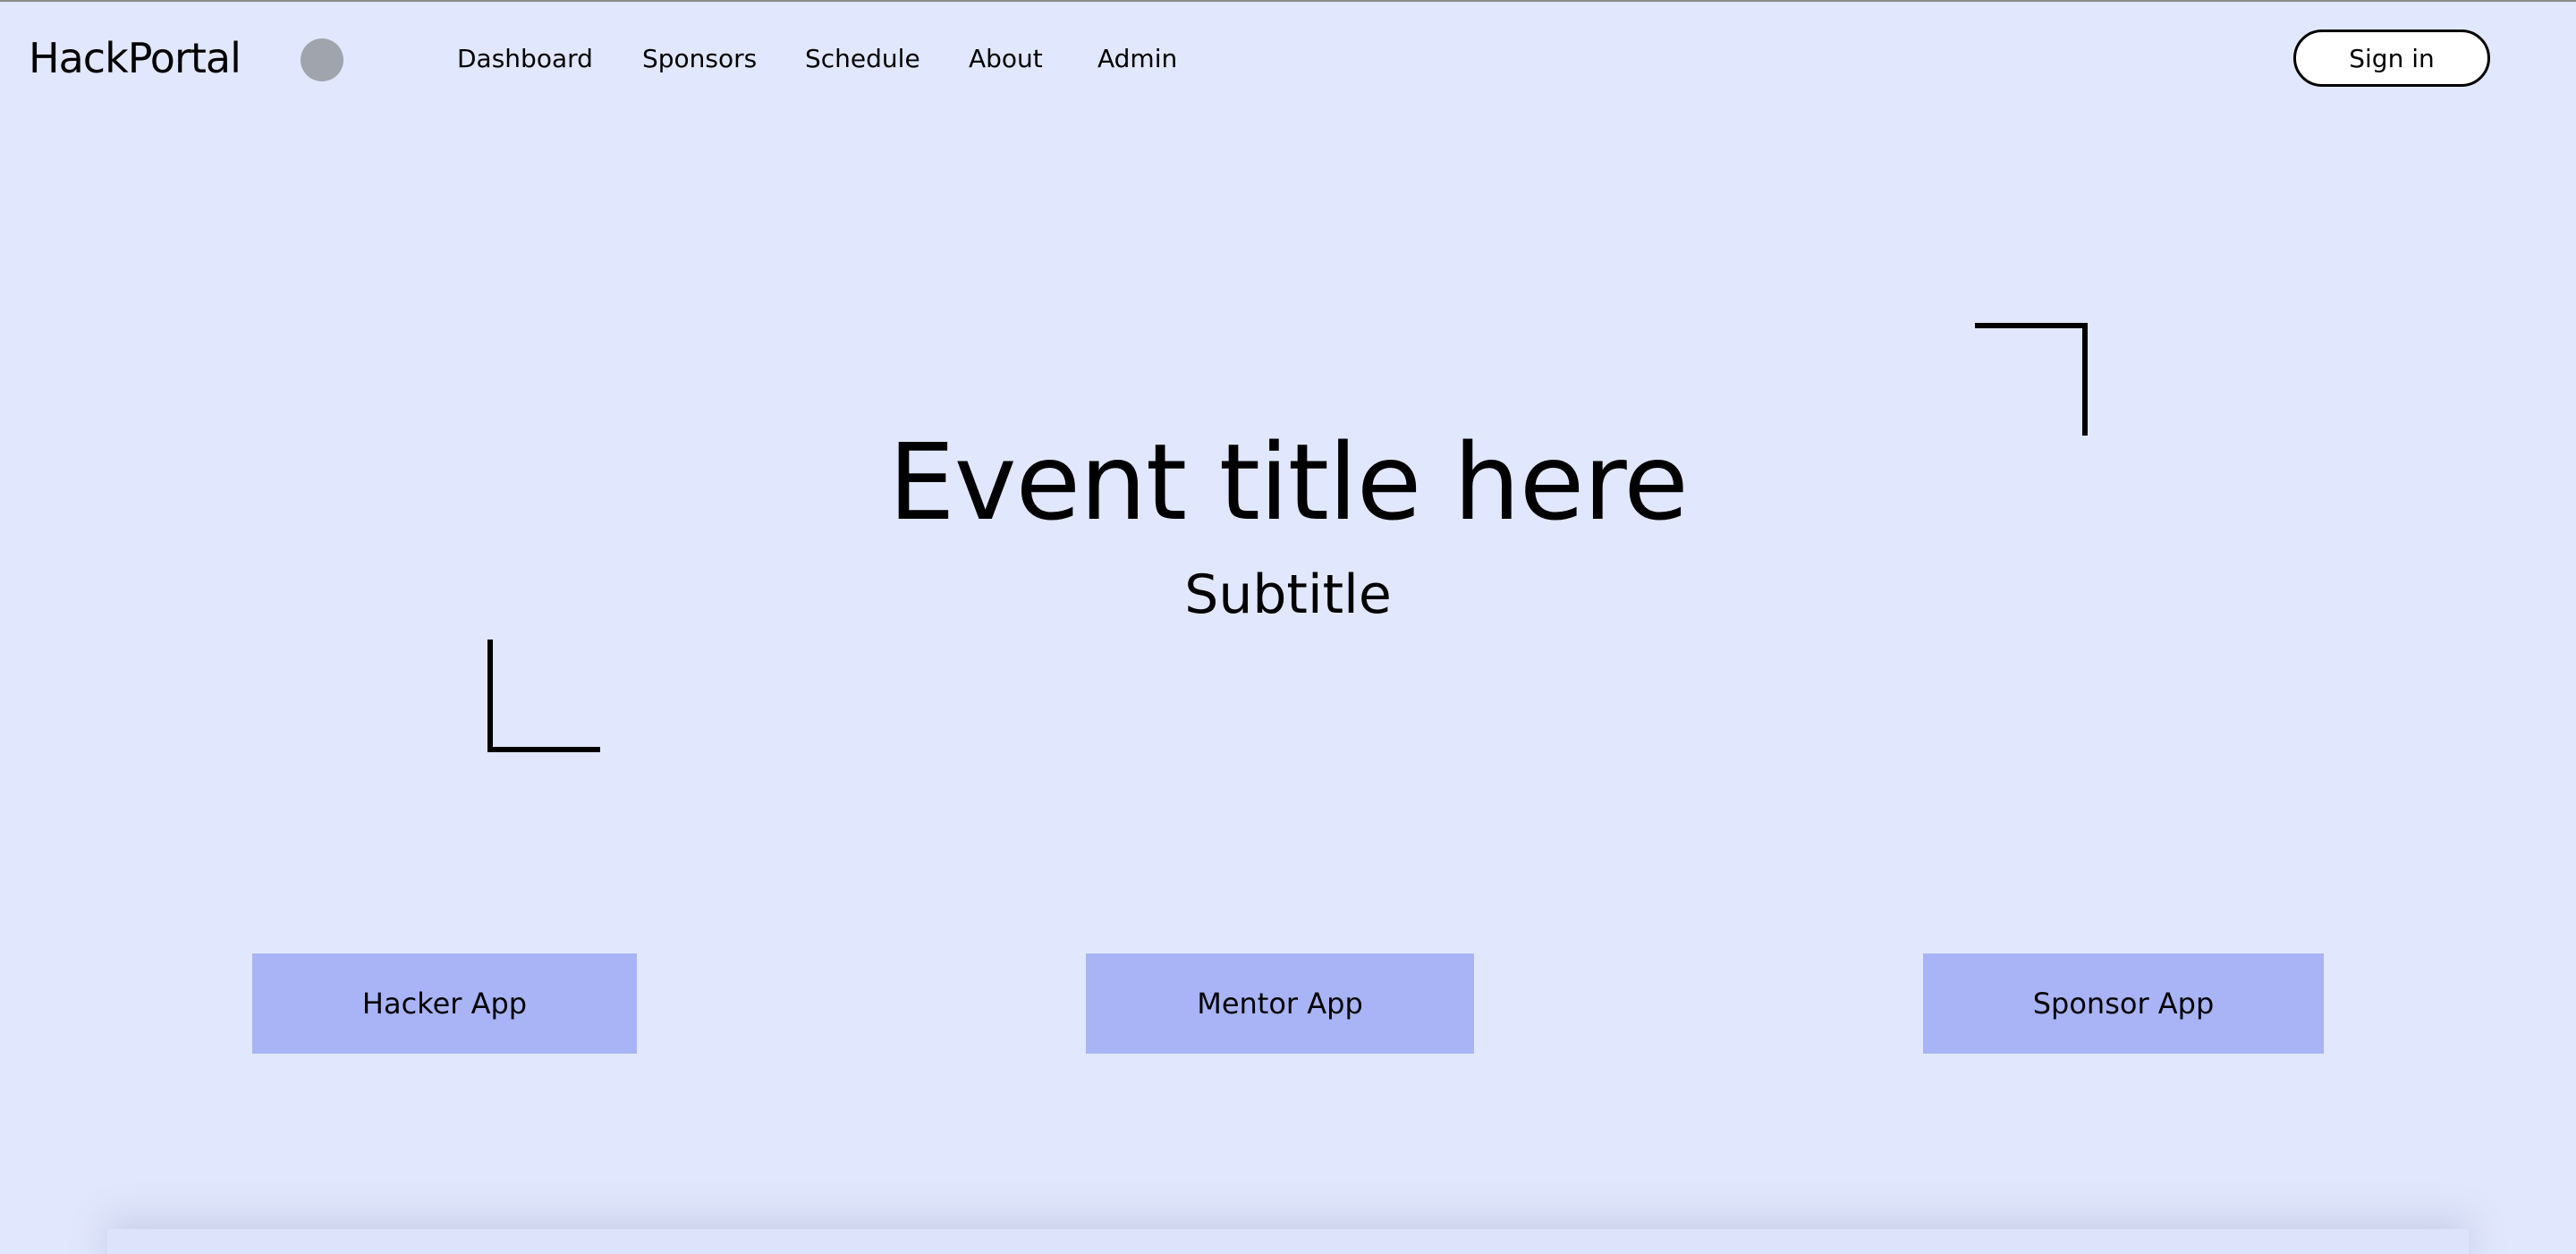 The image size is (2576, 1254). Describe the element at coordinates (2123, 1003) in the screenshot. I see `sponsor-app-button: Sponsor App` at that location.